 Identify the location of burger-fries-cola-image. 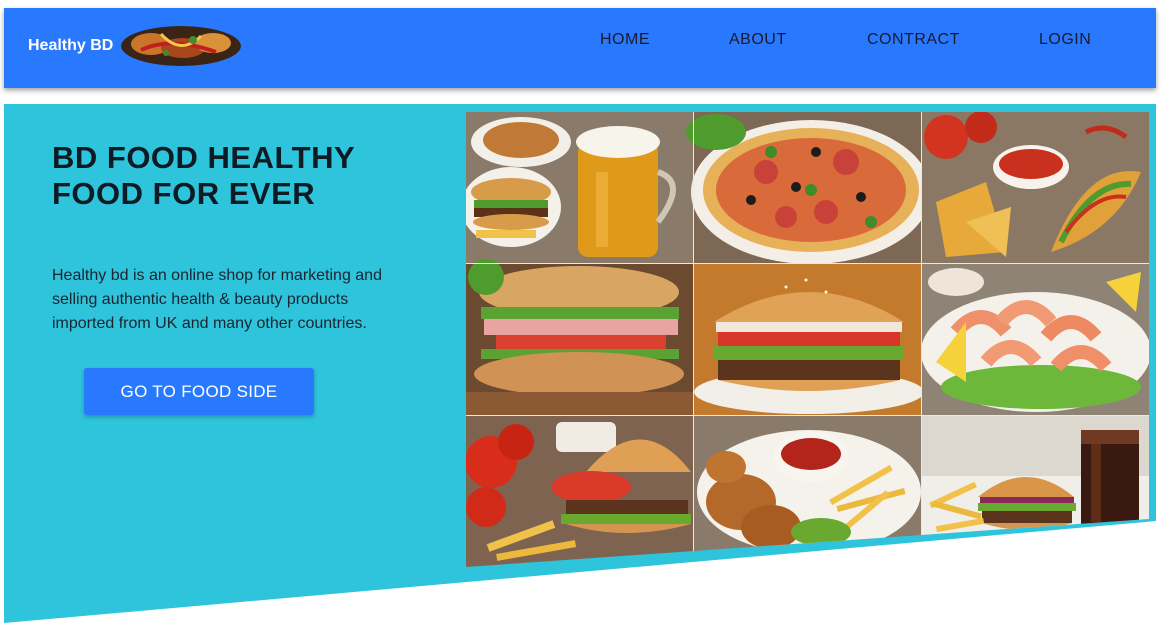
(1035, 491).